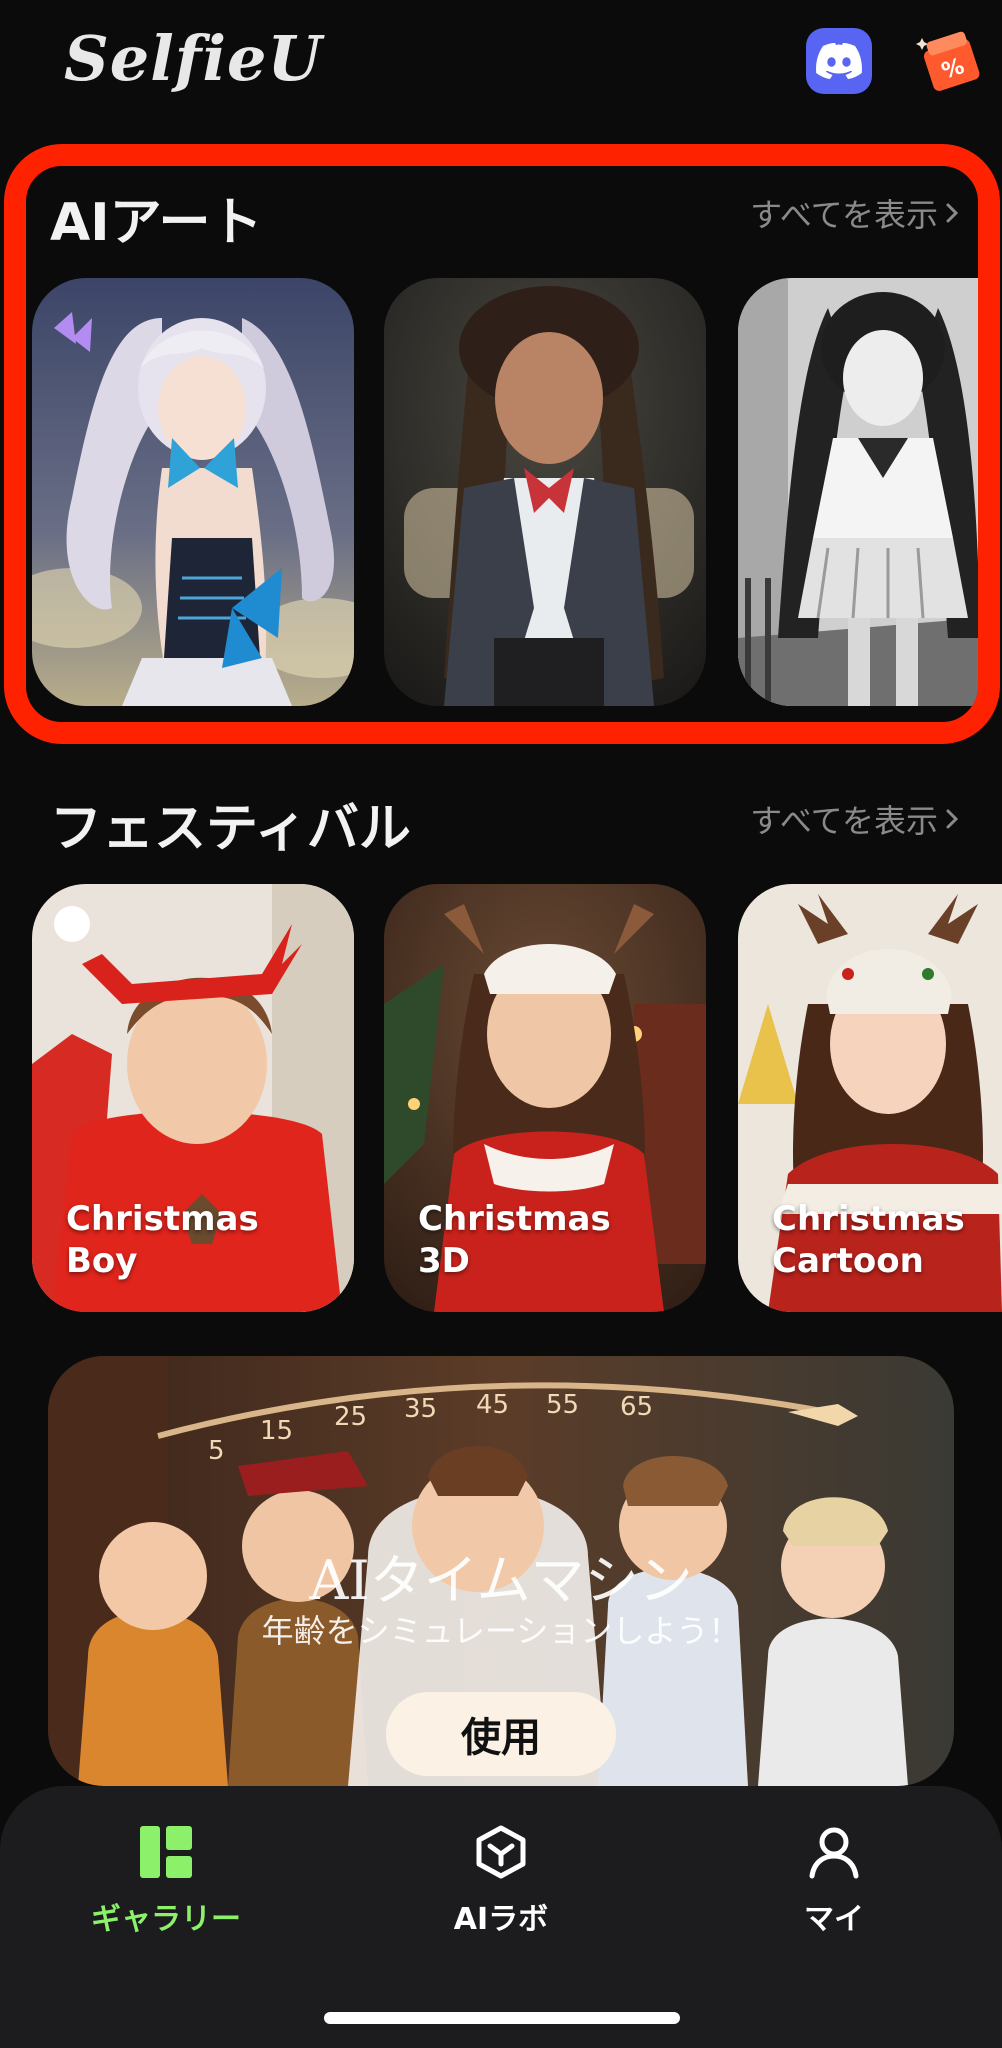 This screenshot has height=2048, width=1002. Describe the element at coordinates (868, 1240) in the screenshot. I see `card-label: Christmas Cartoon` at that location.